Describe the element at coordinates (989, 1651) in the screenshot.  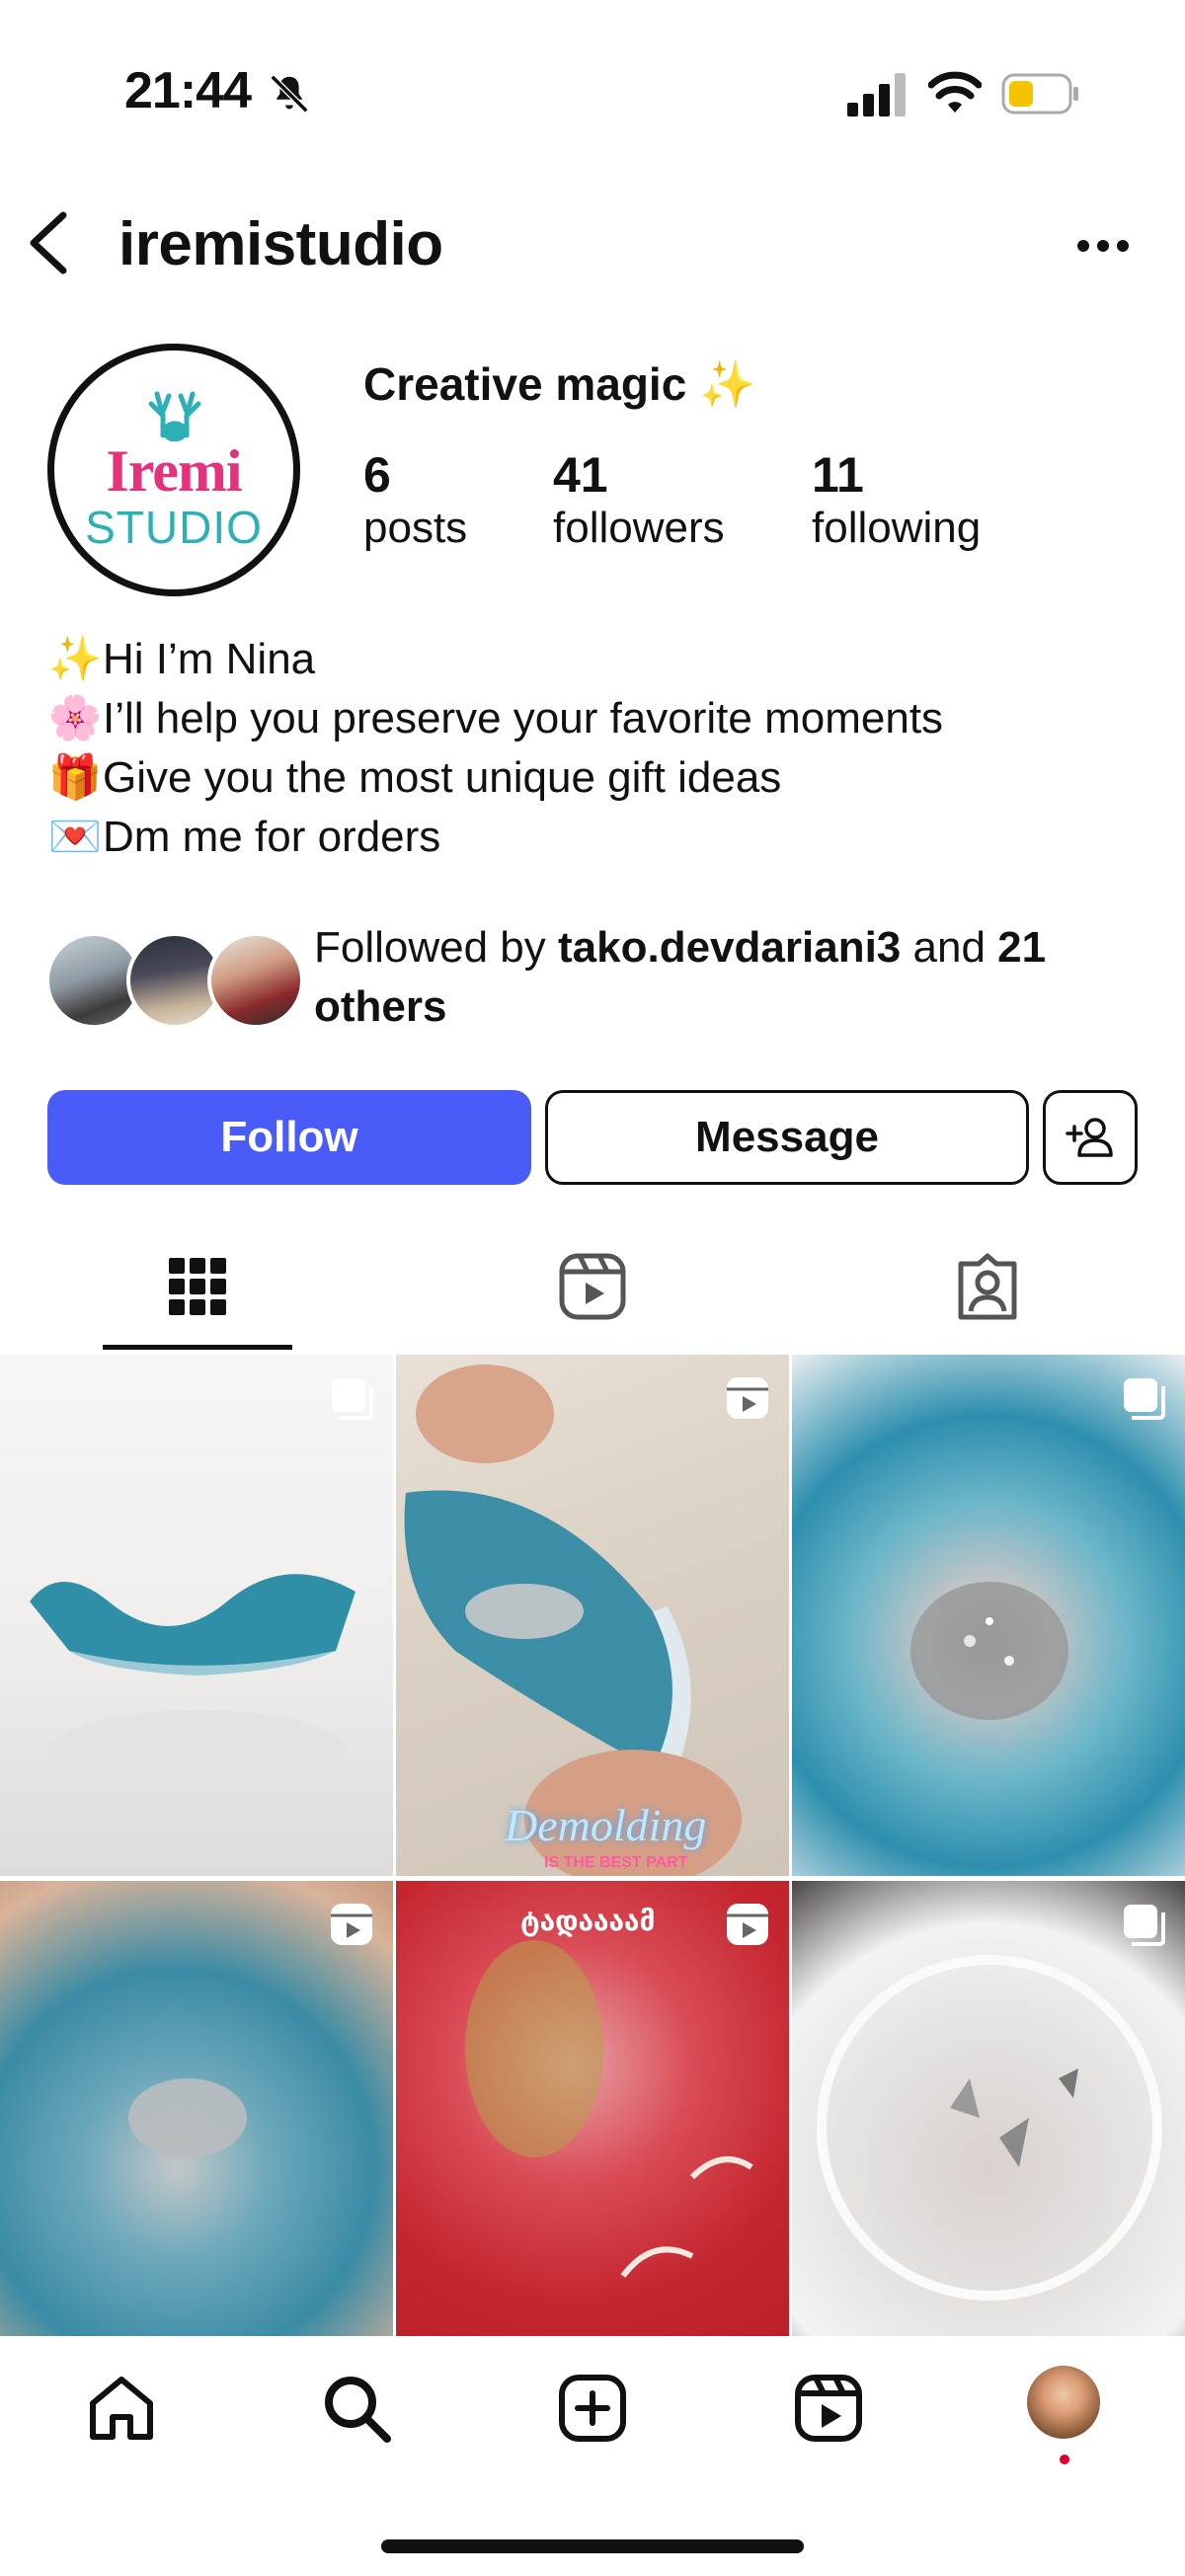
I see `resin-geode-image` at that location.